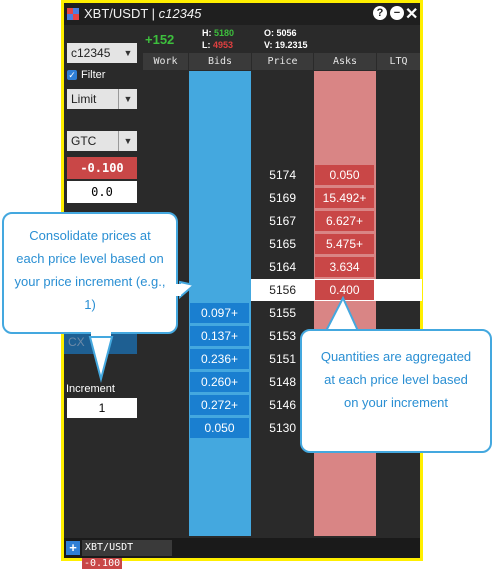  Describe the element at coordinates (178, 290) in the screenshot. I see `left-callout-side-join` at that location.